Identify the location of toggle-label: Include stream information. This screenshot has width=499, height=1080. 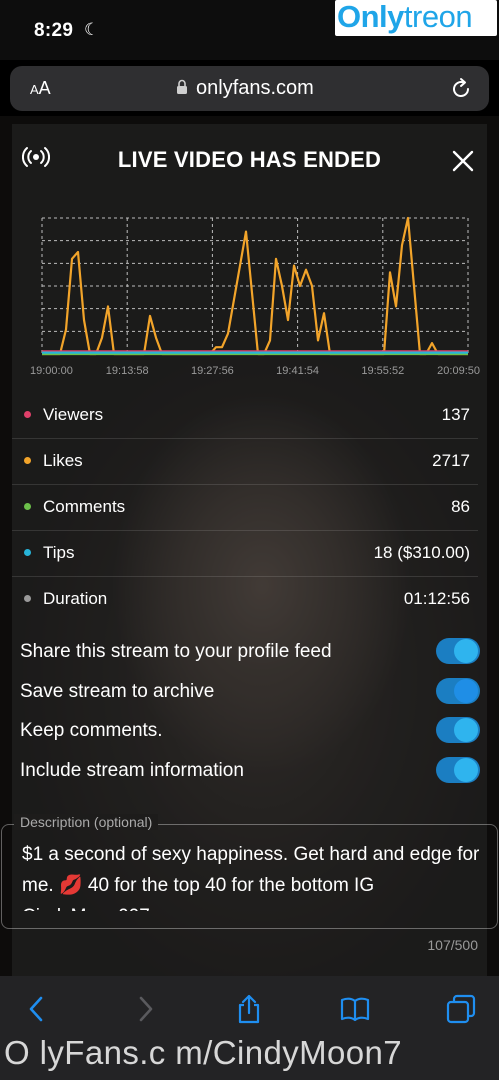
(132, 770).